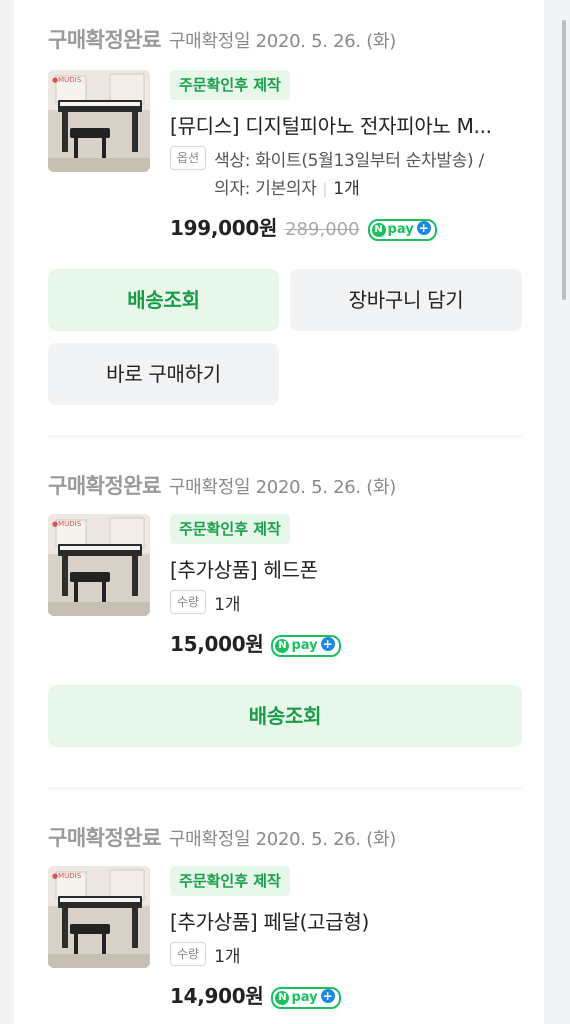 This screenshot has width=570, height=1024. What do you see at coordinates (188, 158) in the screenshot?
I see `option-chip: 옵션` at bounding box center [188, 158].